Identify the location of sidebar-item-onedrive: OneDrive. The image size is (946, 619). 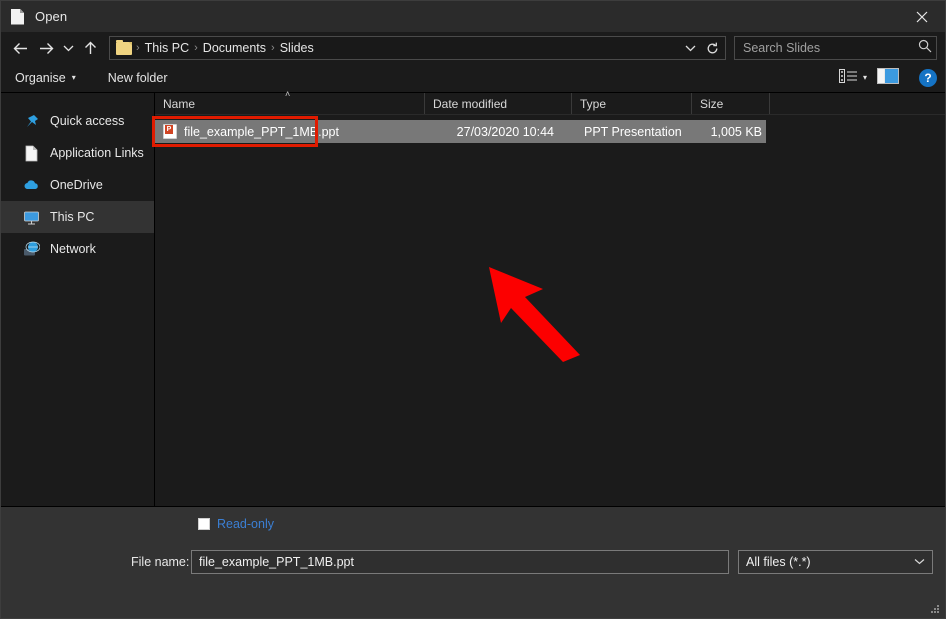
(77, 185).